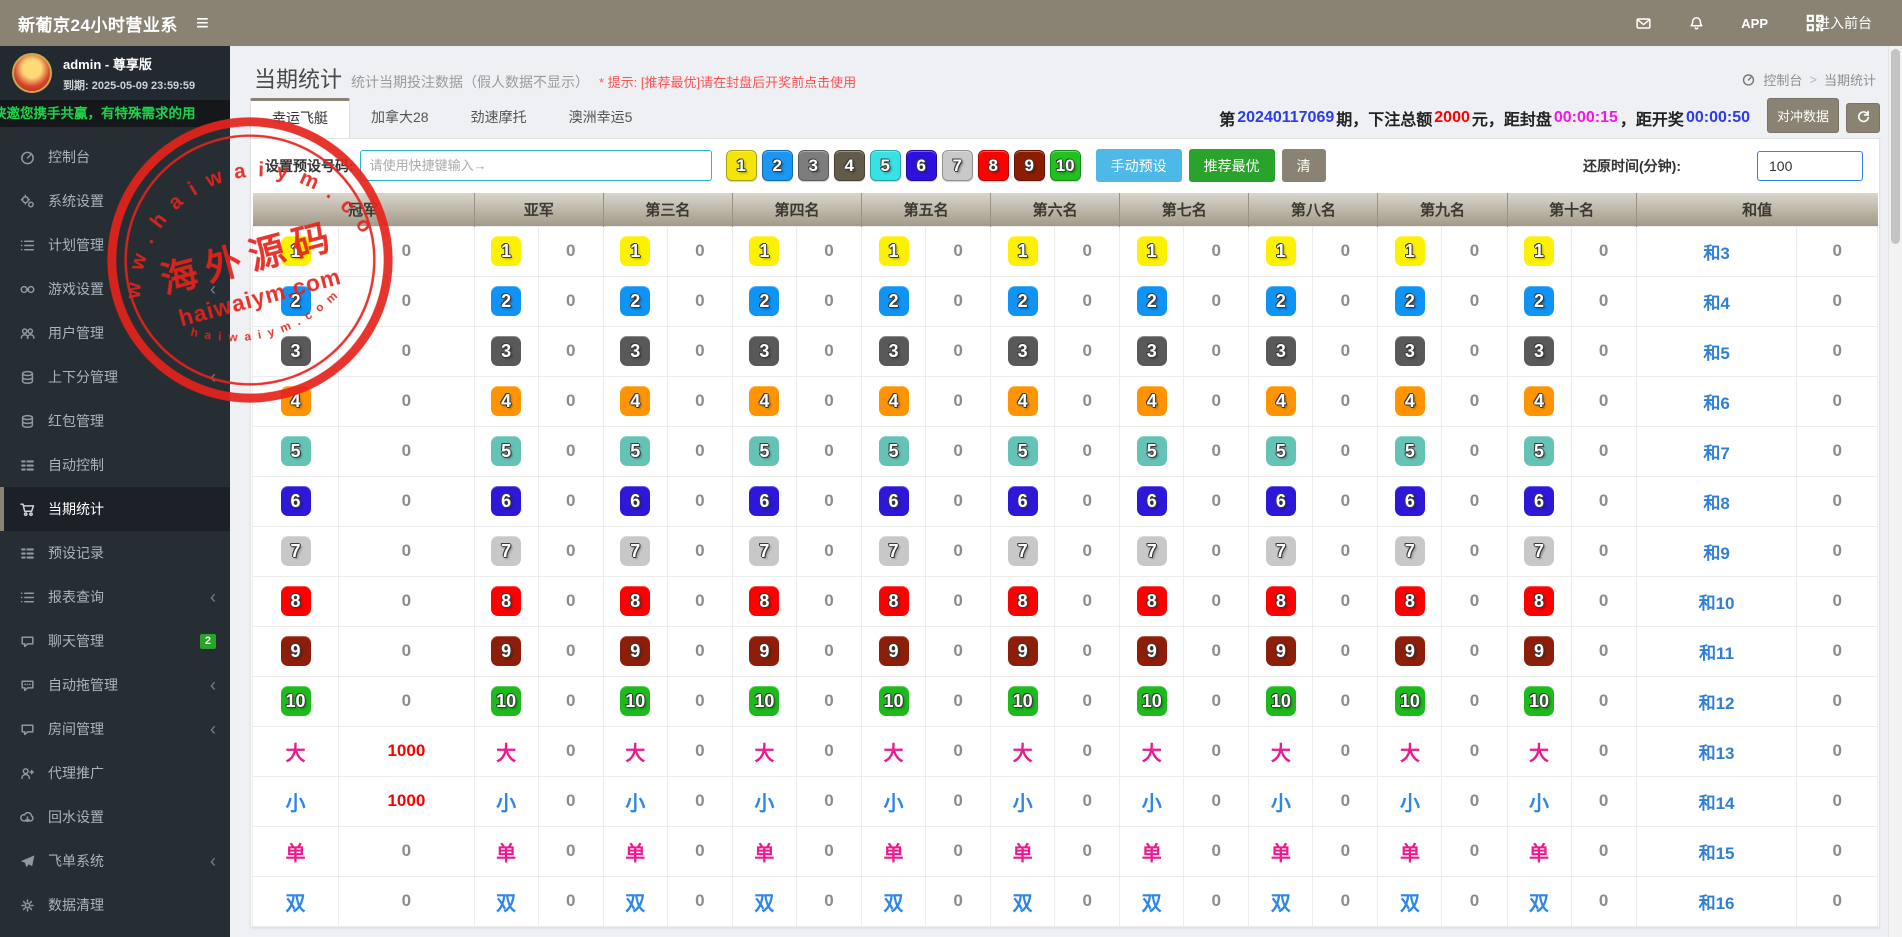 This screenshot has height=937, width=1902. I want to click on sidebar-item-updown: 上下分管理 ‹, so click(115, 377).